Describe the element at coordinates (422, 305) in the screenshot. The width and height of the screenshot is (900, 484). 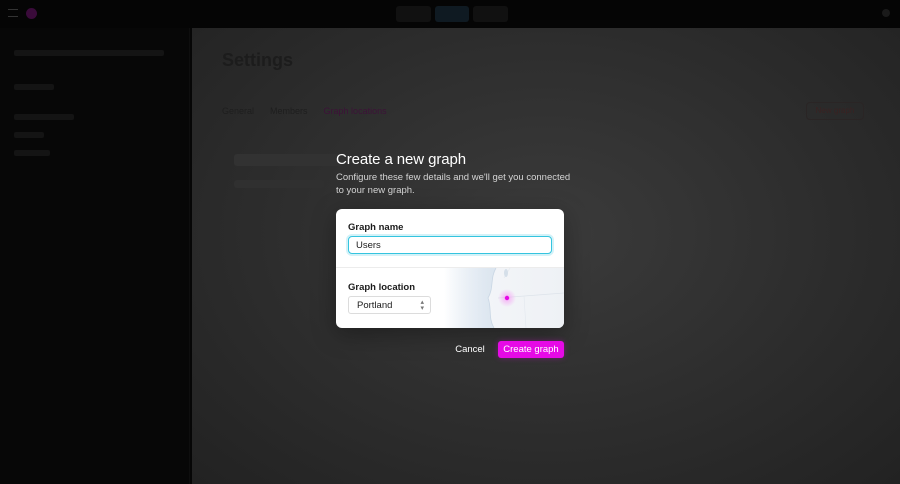
I see `chevron-up-down-icon: ▴ ▾` at that location.